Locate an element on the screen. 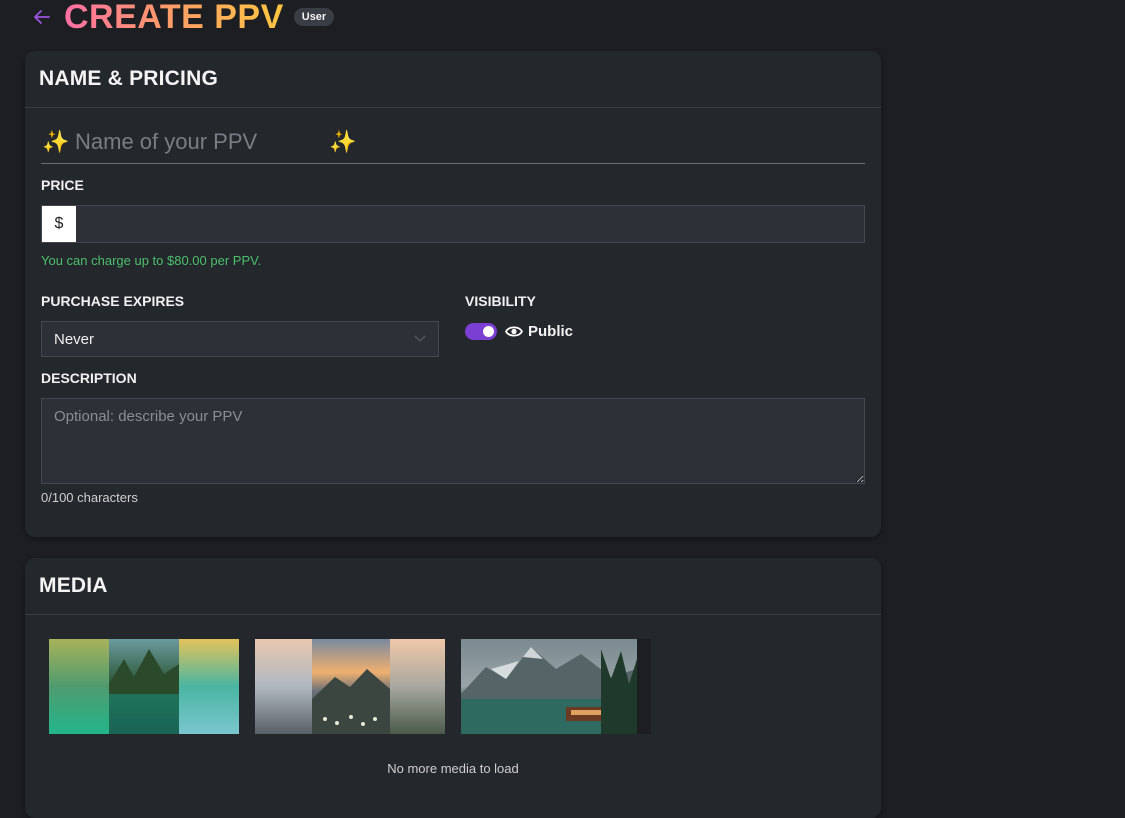  ppv-name-field: ✨ ✨ is located at coordinates (453, 142).